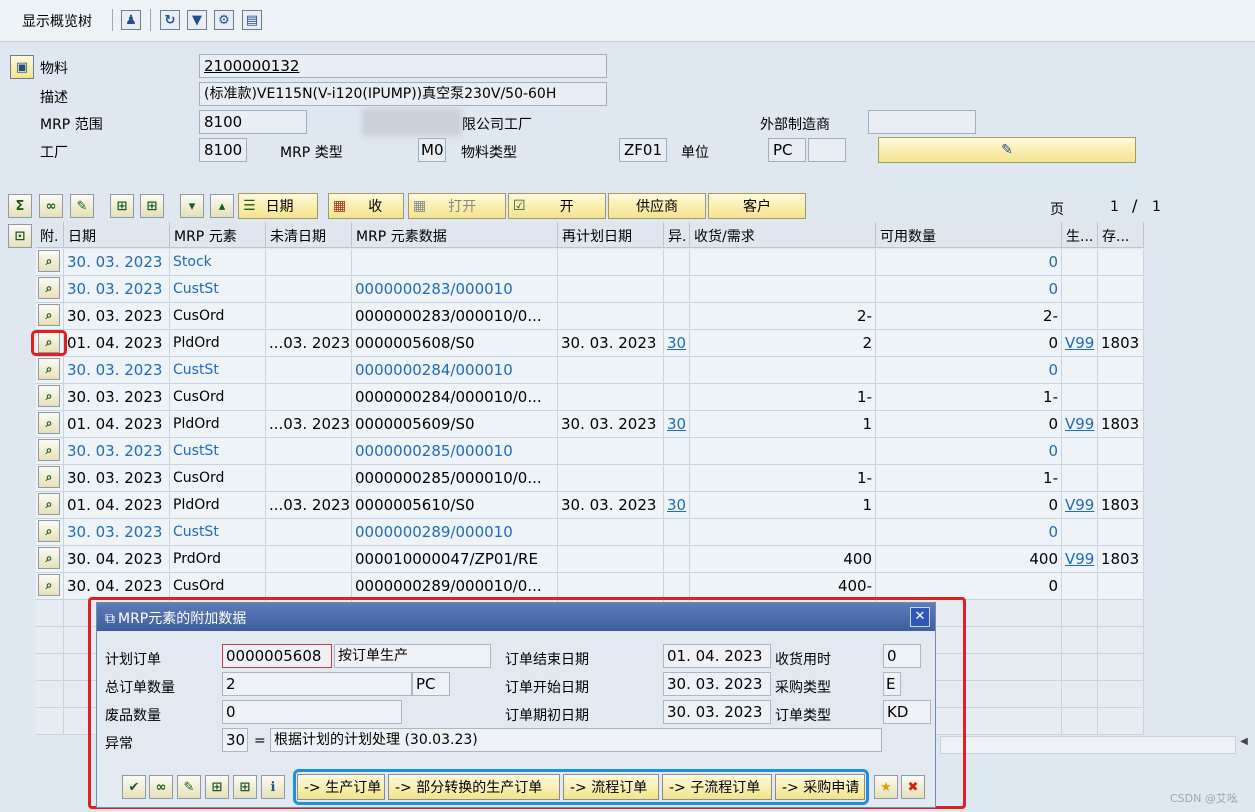  What do you see at coordinates (820, 787) in the screenshot?
I see `purchase-requisition-button: -> 采购申请` at bounding box center [820, 787].